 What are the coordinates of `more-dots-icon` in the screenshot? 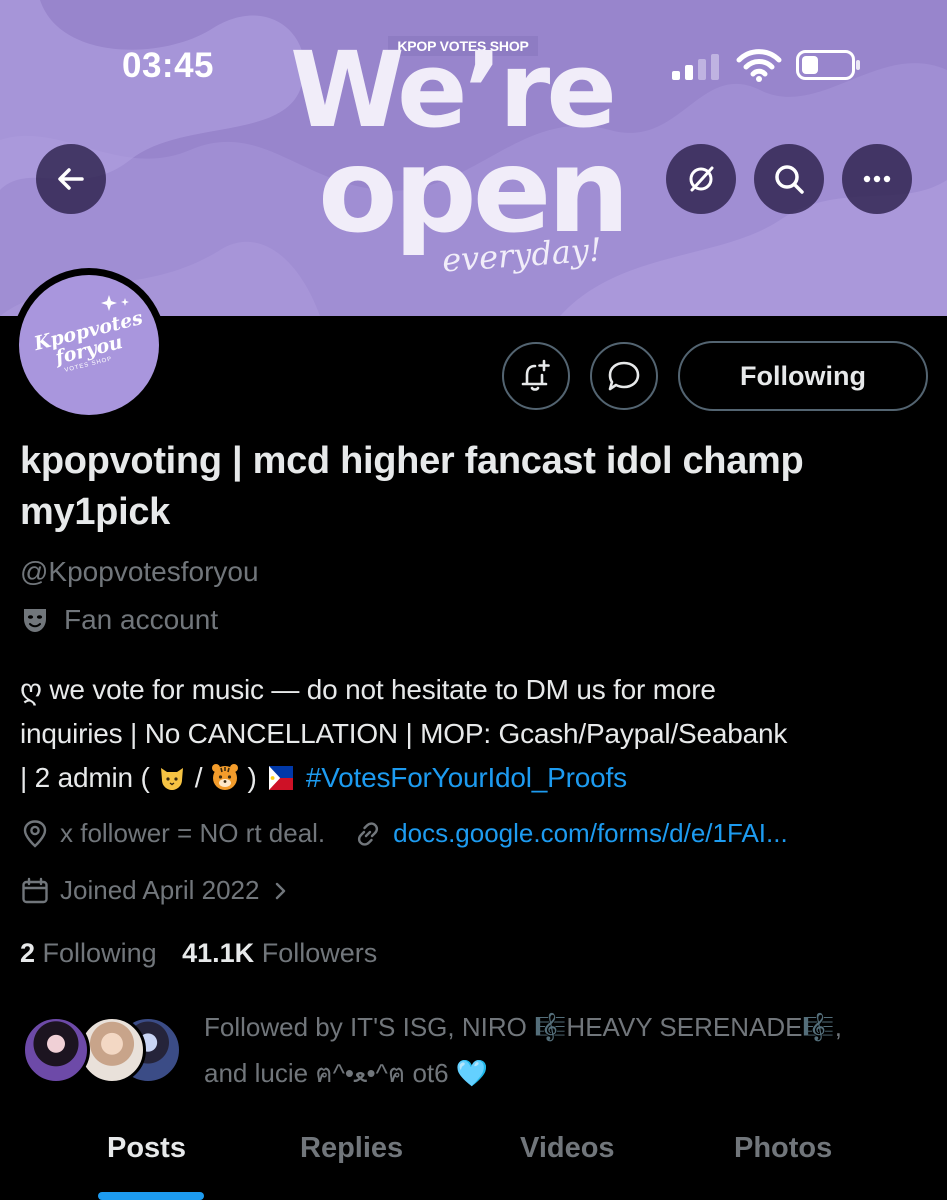 It's located at (877, 179).